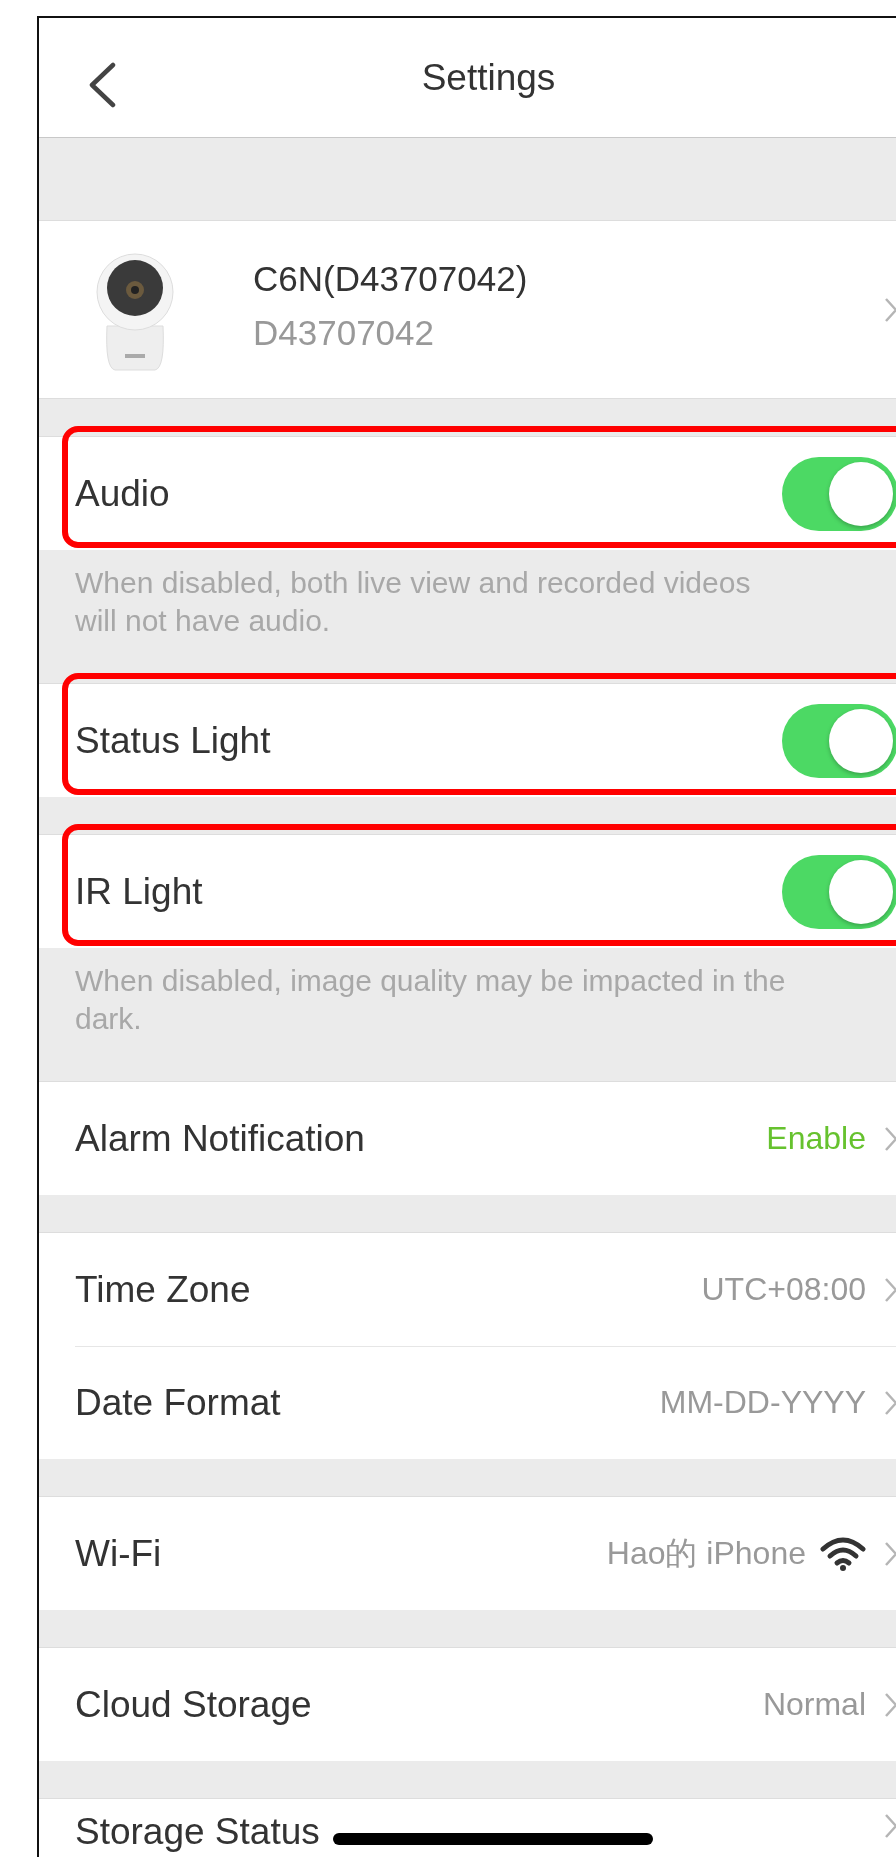 The image size is (896, 1857). Describe the element at coordinates (178, 1402) in the screenshot. I see `row-label: Date Format` at that location.